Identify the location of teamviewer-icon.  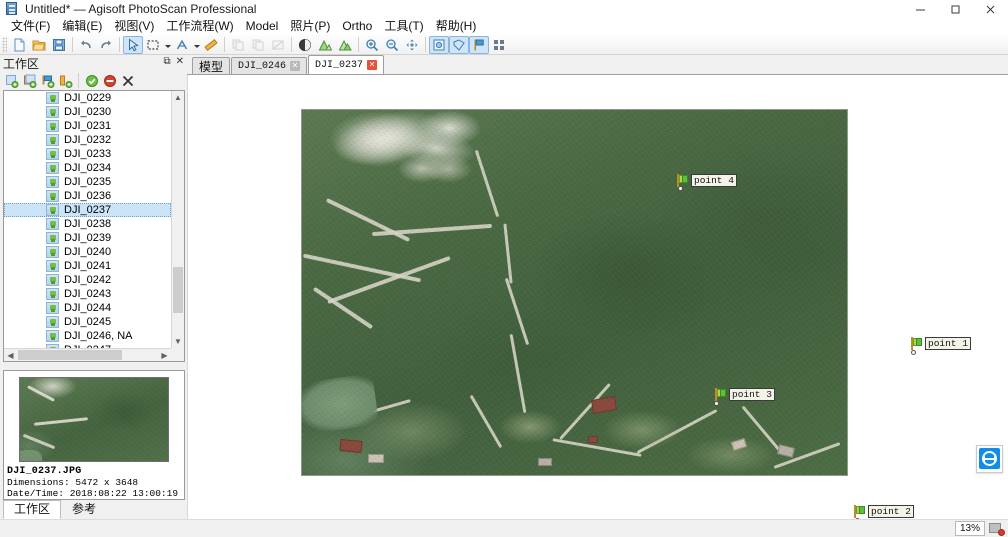
(988, 460).